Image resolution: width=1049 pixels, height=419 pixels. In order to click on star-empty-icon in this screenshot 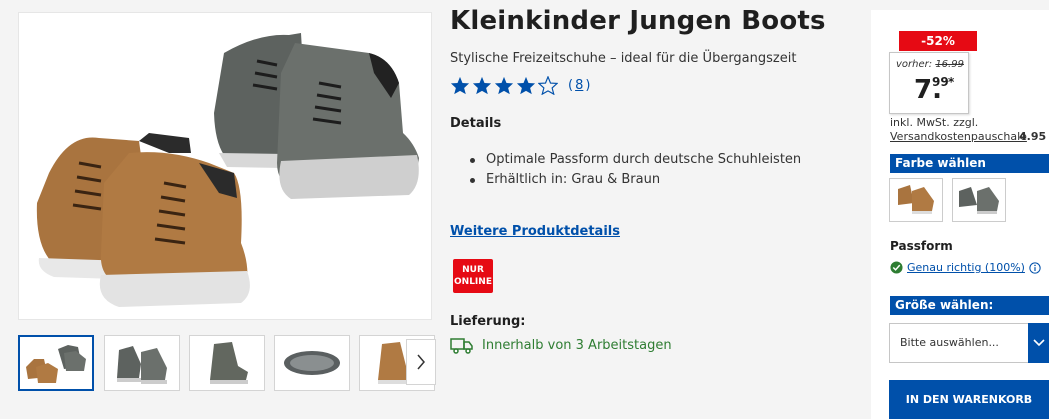, I will do `click(548, 85)`.